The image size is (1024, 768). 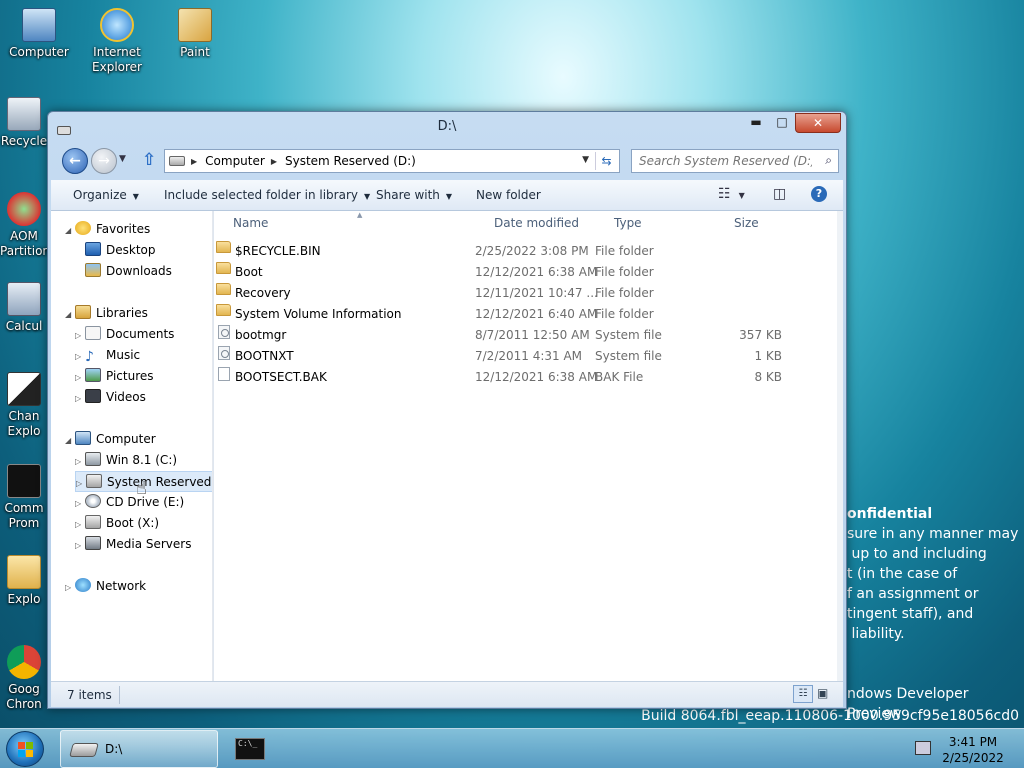 I want to click on forward-arrow-icon: →, so click(x=104, y=161).